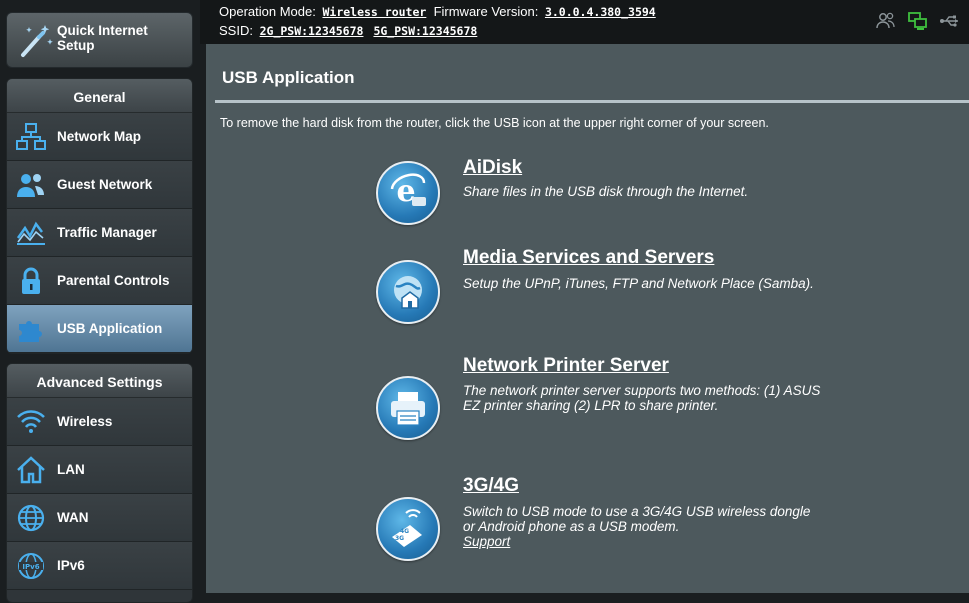 The height and width of the screenshot is (603, 969). What do you see at coordinates (31, 329) in the screenshot?
I see `puzzle-icon` at bounding box center [31, 329].